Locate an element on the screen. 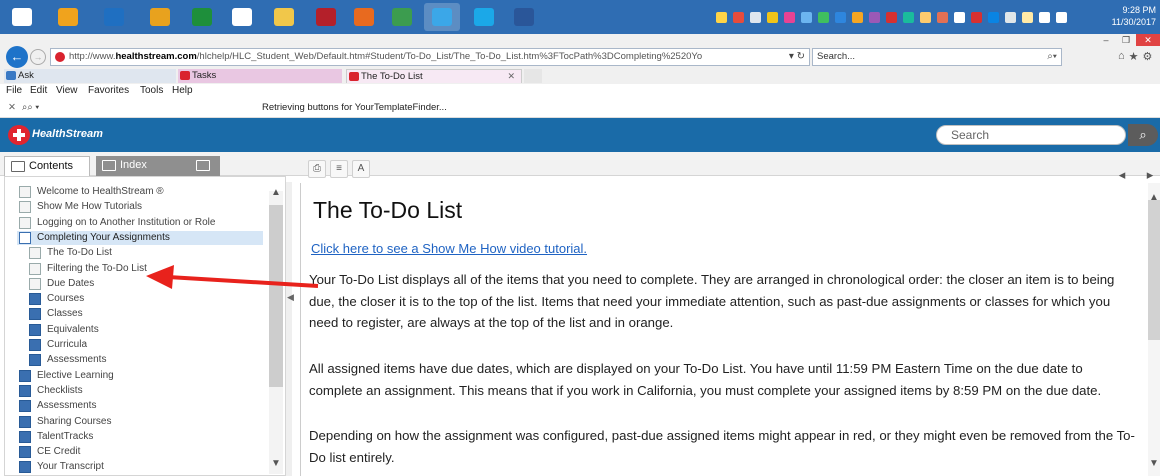  print-button: ⎙ is located at coordinates (317, 169).